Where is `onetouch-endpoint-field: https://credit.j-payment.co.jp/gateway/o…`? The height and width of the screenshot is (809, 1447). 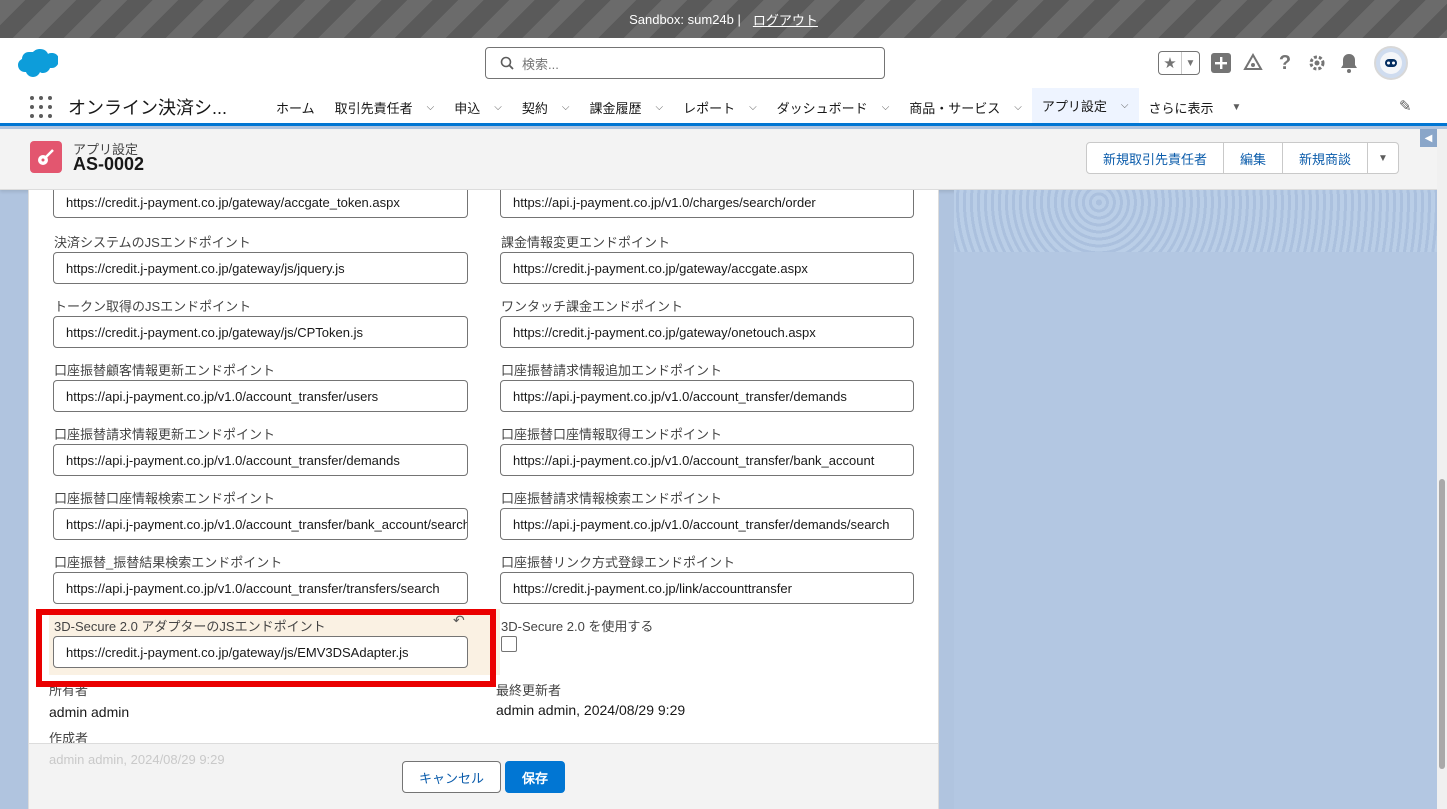 onetouch-endpoint-field: https://credit.j-payment.co.jp/gateway/o… is located at coordinates (707, 332).